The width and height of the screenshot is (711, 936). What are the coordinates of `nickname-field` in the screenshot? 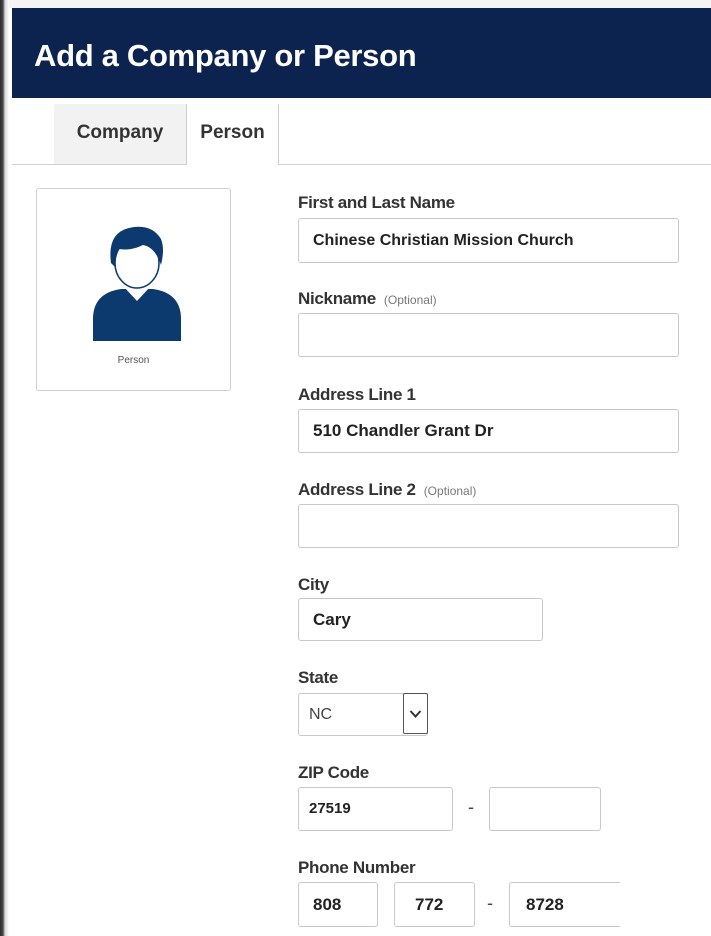 It's located at (488, 335).